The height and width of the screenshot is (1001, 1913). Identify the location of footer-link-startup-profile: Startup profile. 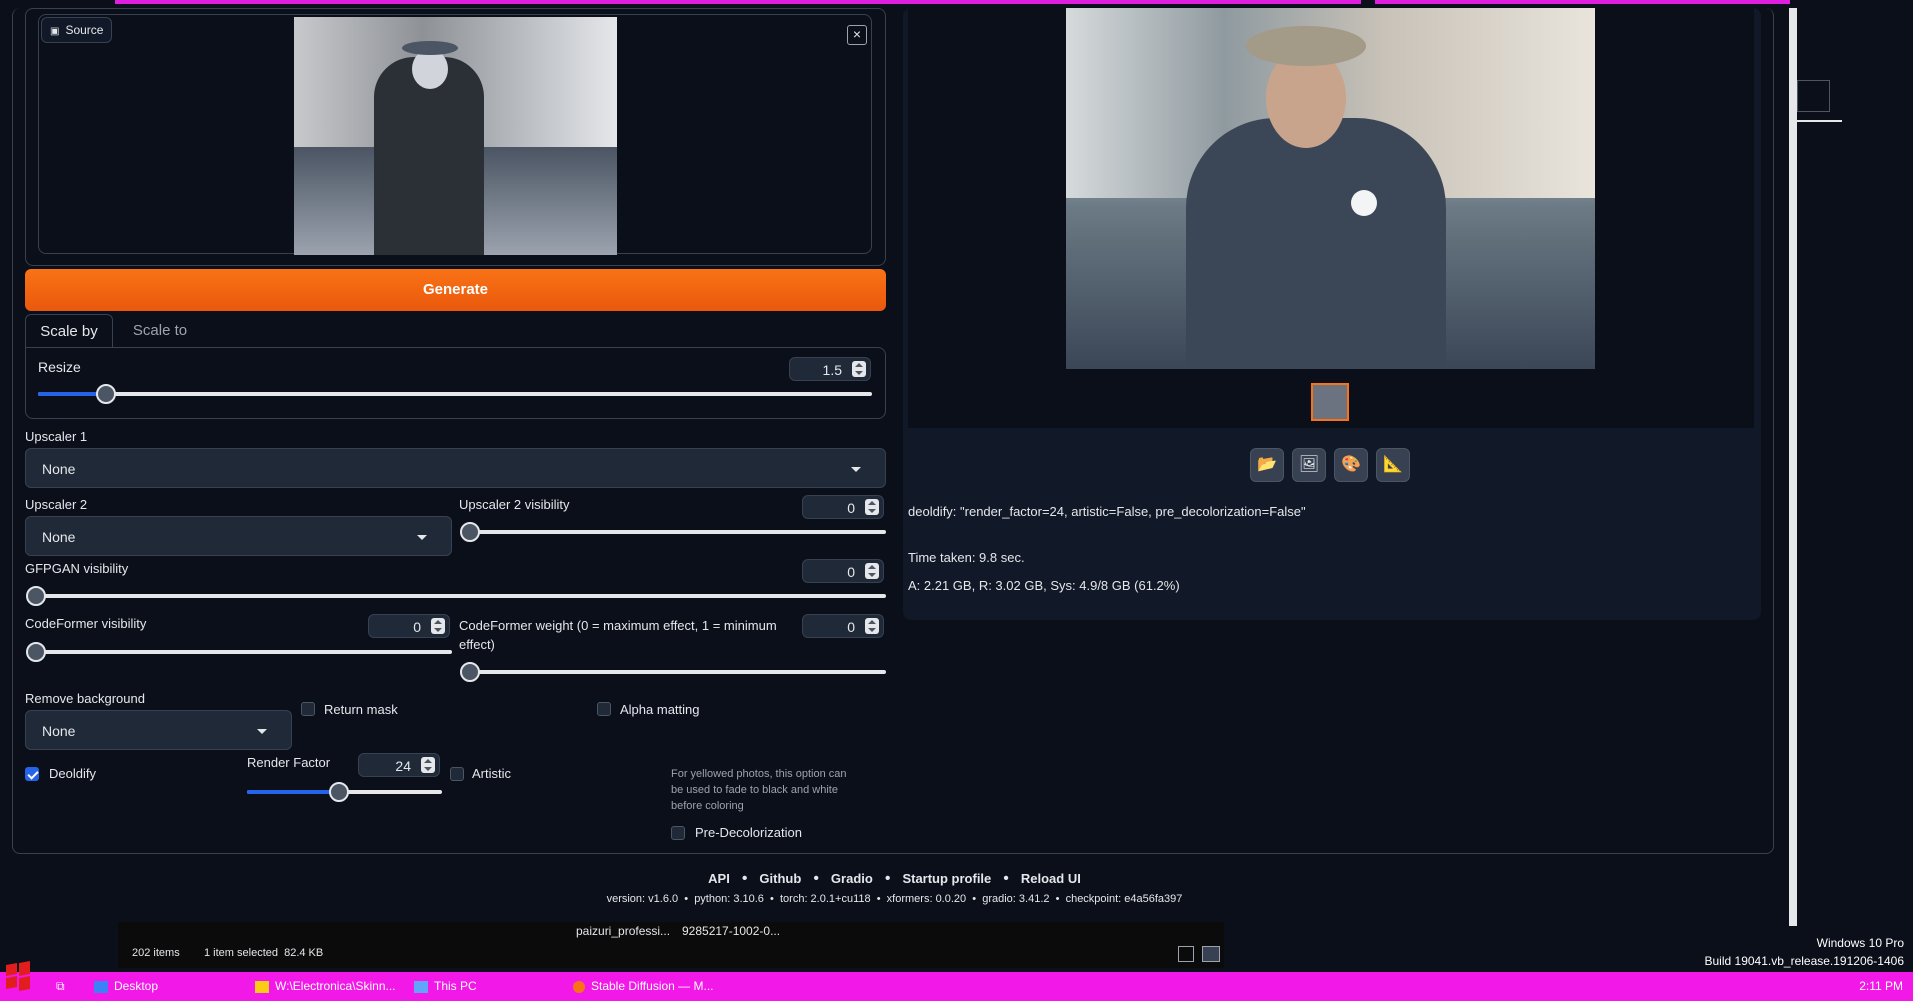
(946, 878).